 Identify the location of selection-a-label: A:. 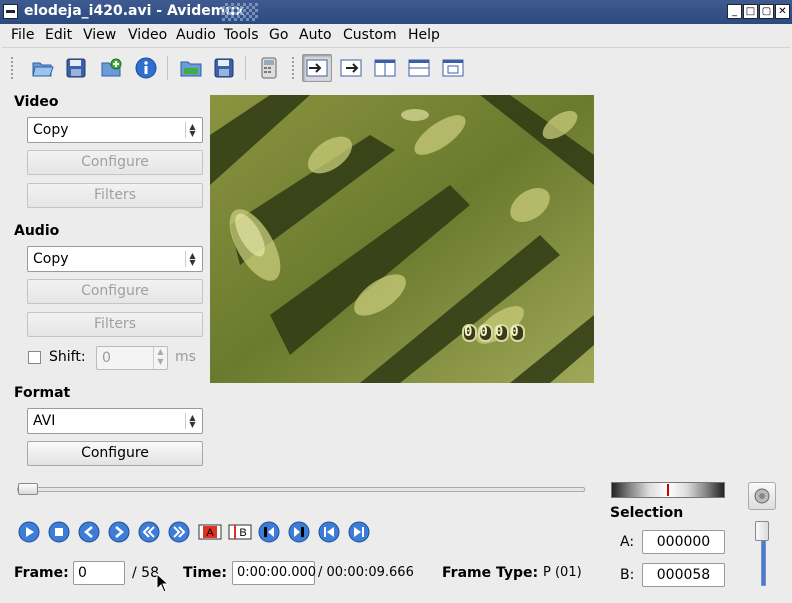
(627, 542).